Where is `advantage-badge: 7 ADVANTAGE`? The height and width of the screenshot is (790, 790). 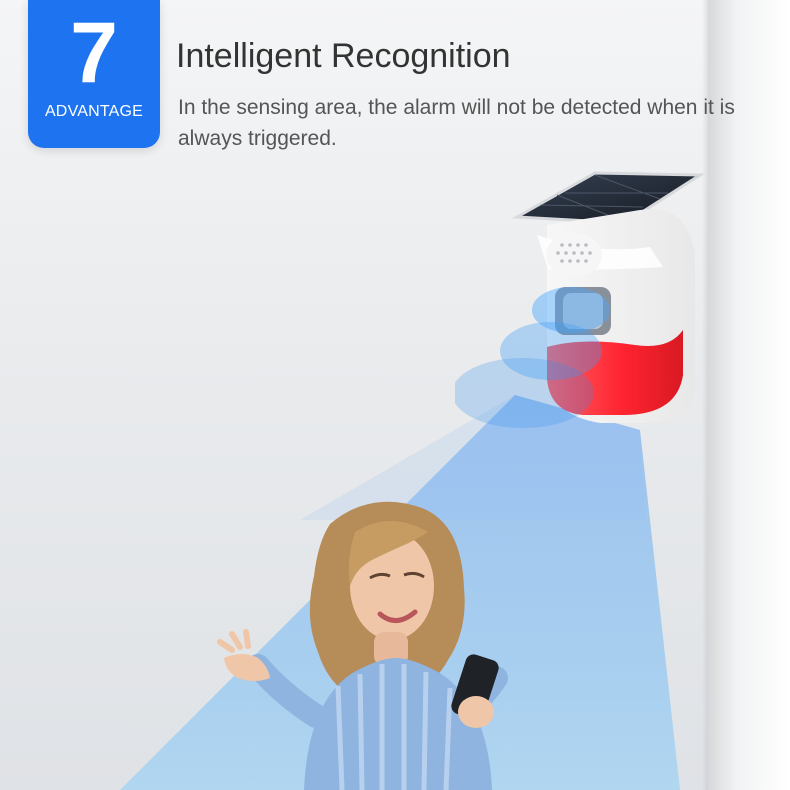 advantage-badge: 7 ADVANTAGE is located at coordinates (94, 74).